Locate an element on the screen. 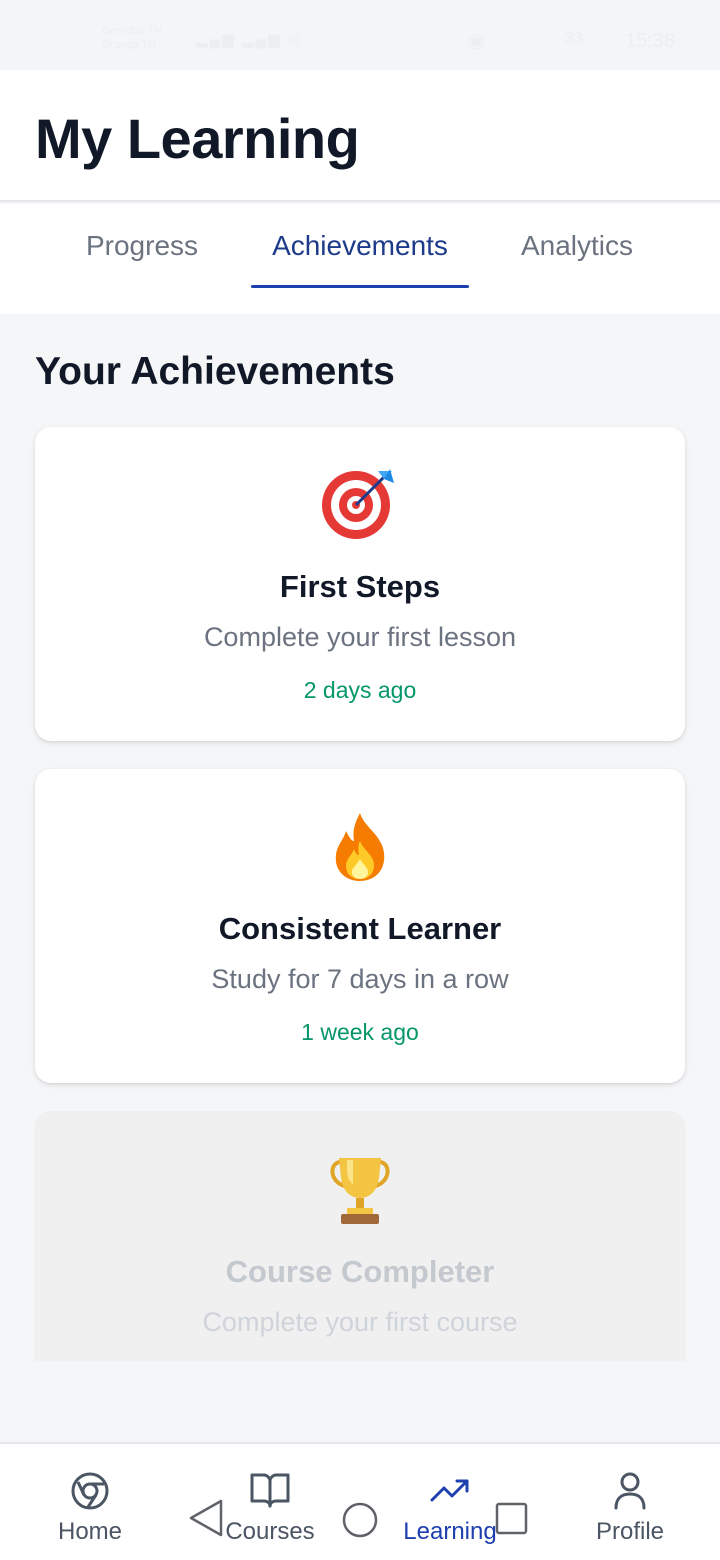 The image size is (720, 1560). tab-bar: Progress Achievements Analytics is located at coordinates (360, 259).